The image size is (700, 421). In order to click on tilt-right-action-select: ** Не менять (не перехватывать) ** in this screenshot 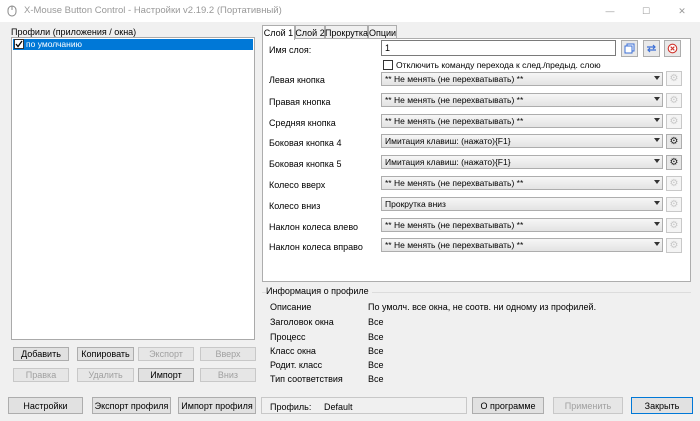, I will do `click(522, 245)`.